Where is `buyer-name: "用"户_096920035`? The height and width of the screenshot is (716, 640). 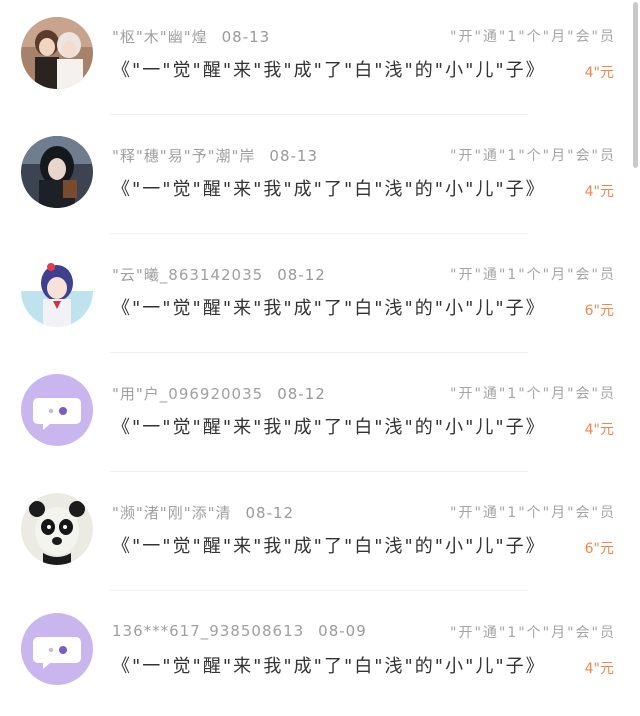 buyer-name: "用"户_096920035 is located at coordinates (188, 394).